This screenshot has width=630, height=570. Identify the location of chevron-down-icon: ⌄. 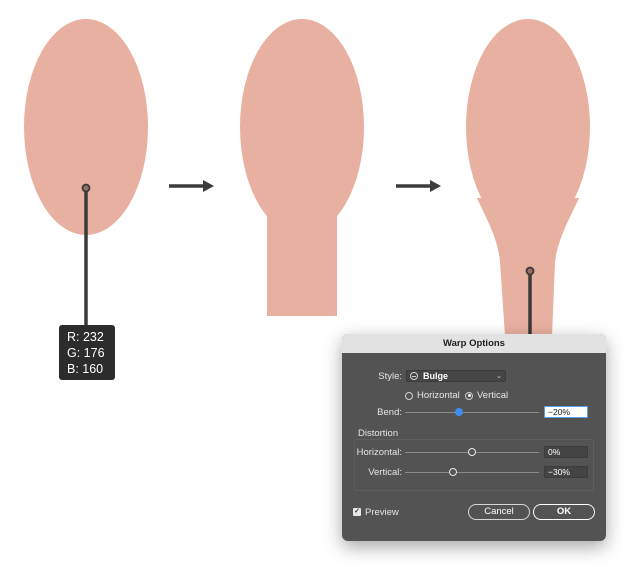
(499, 376).